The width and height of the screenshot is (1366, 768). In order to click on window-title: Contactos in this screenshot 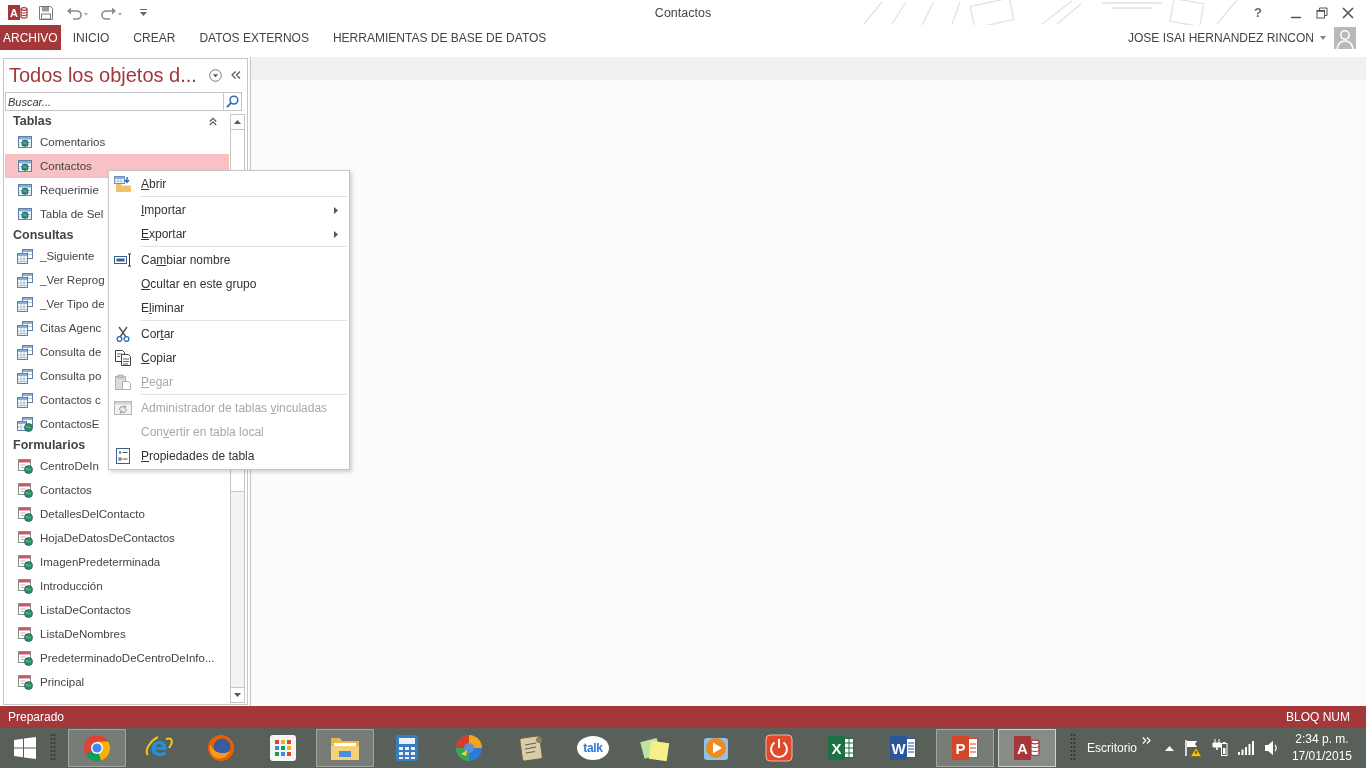, I will do `click(683, 12)`.